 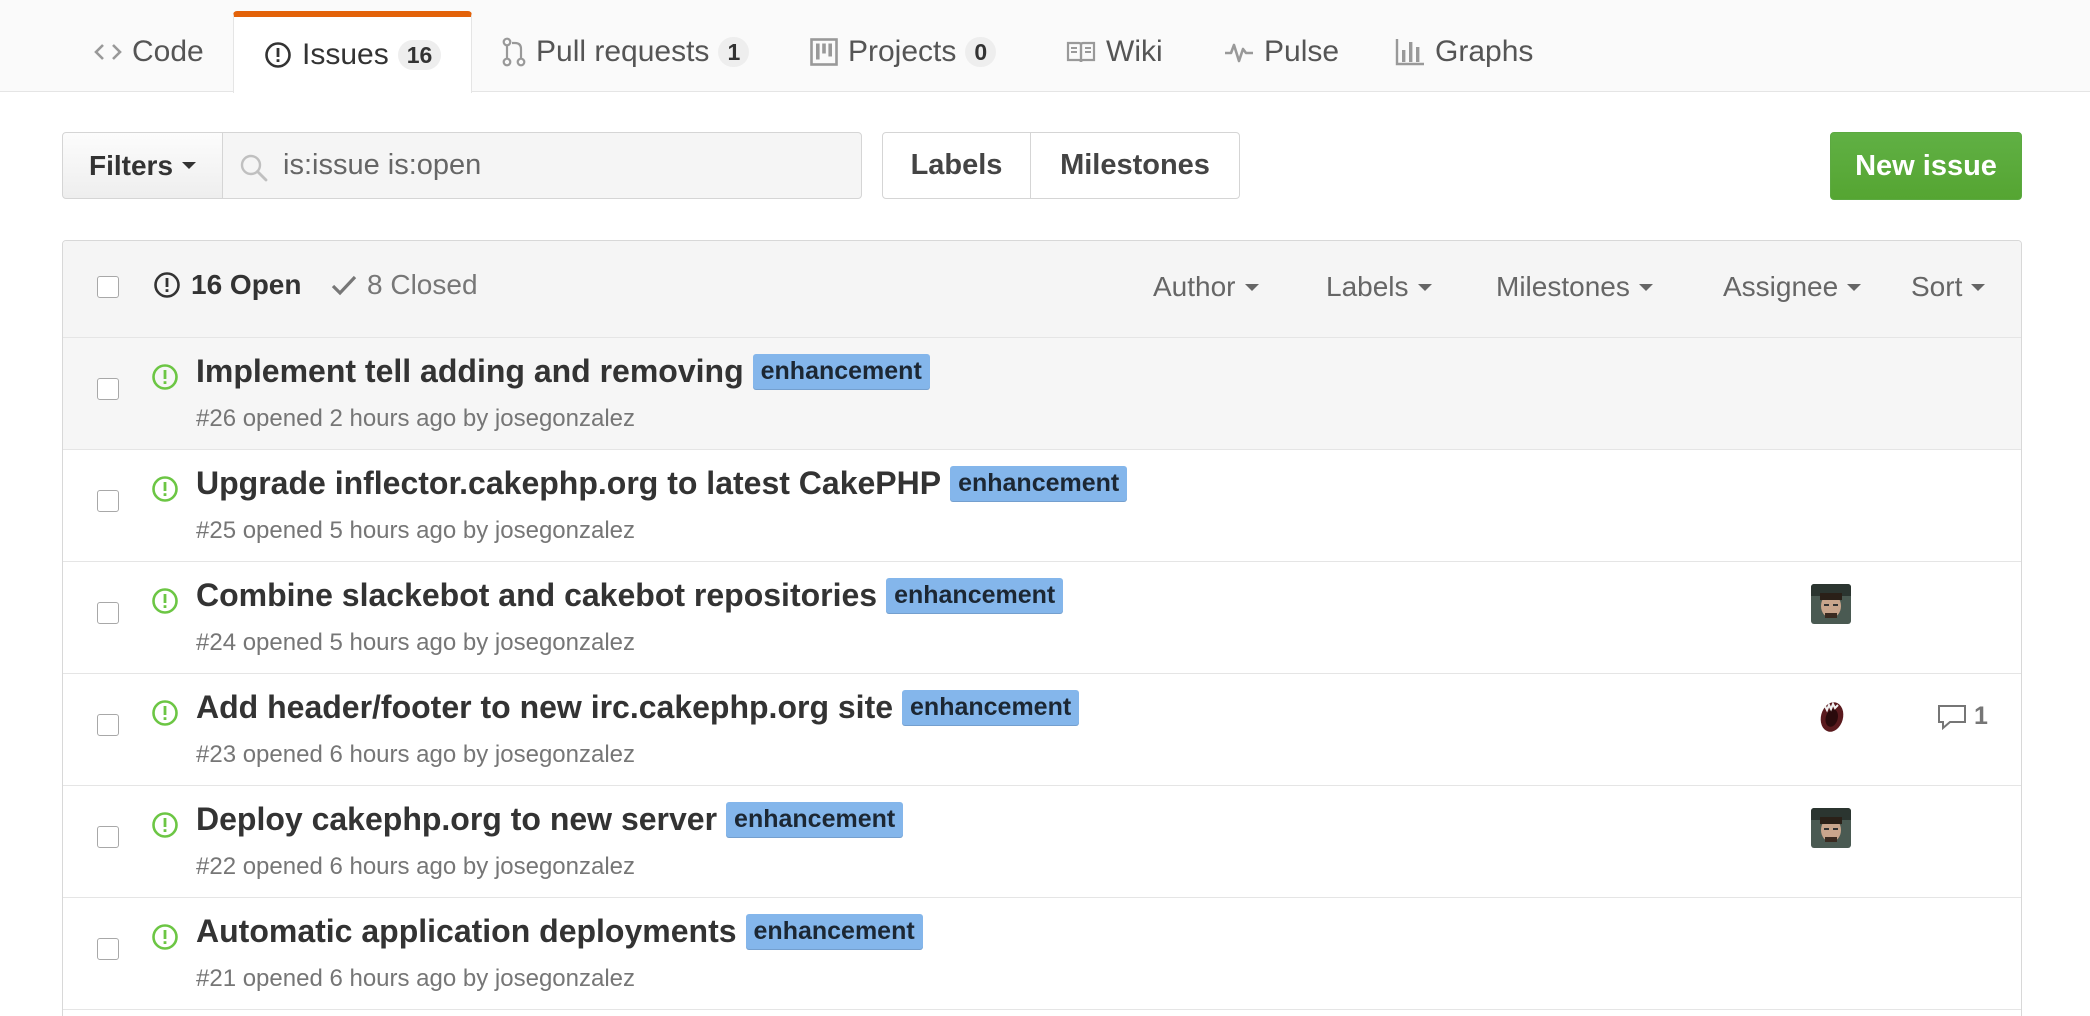 What do you see at coordinates (416, 530) in the screenshot?
I see `issue-meta: #25 opened 5 hours ago by josegonzalez` at bounding box center [416, 530].